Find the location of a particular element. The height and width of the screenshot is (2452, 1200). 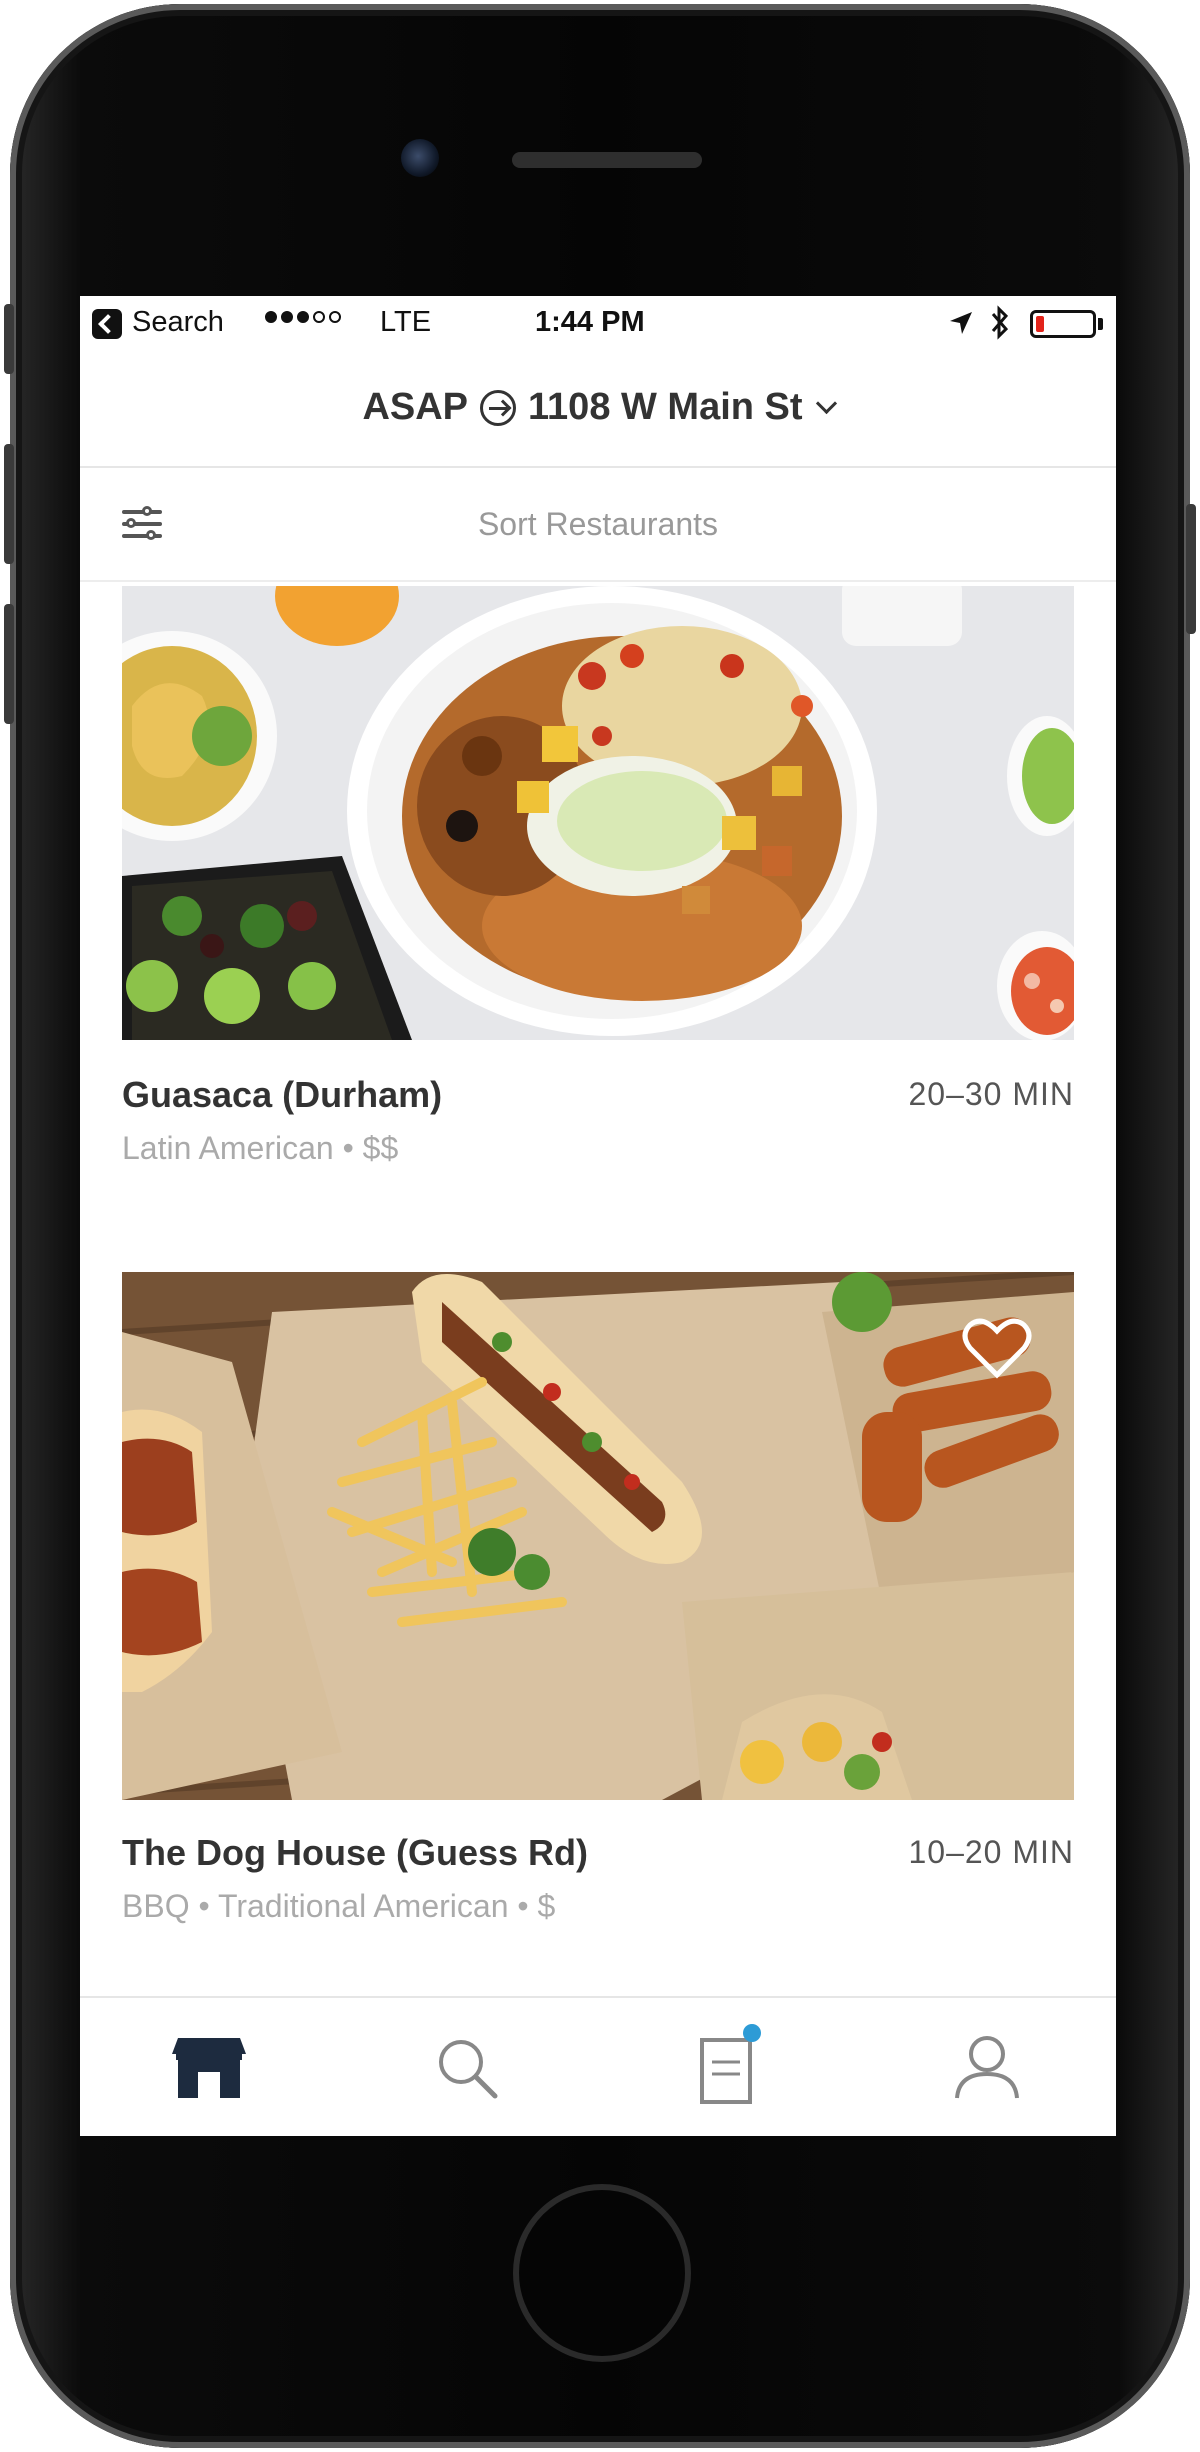

bottom-tab-bar is located at coordinates (598, 2066).